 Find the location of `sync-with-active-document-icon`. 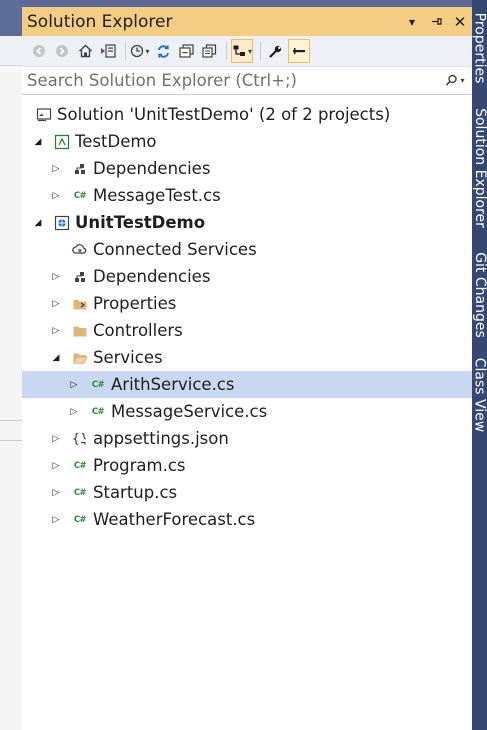

sync-with-active-document-icon is located at coordinates (163, 51).